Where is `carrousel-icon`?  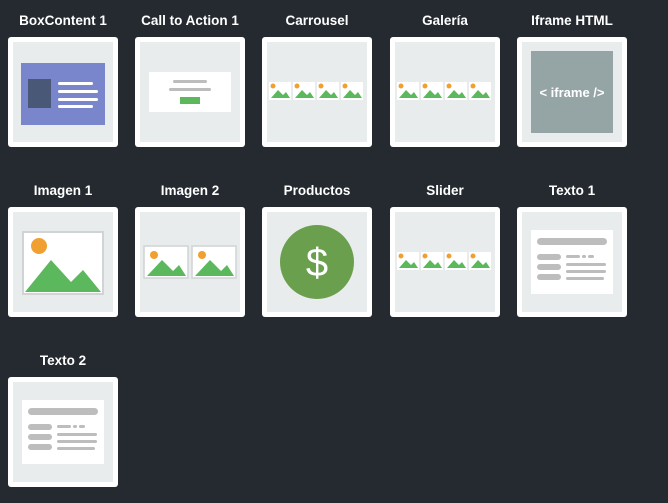 carrousel-icon is located at coordinates (316, 91).